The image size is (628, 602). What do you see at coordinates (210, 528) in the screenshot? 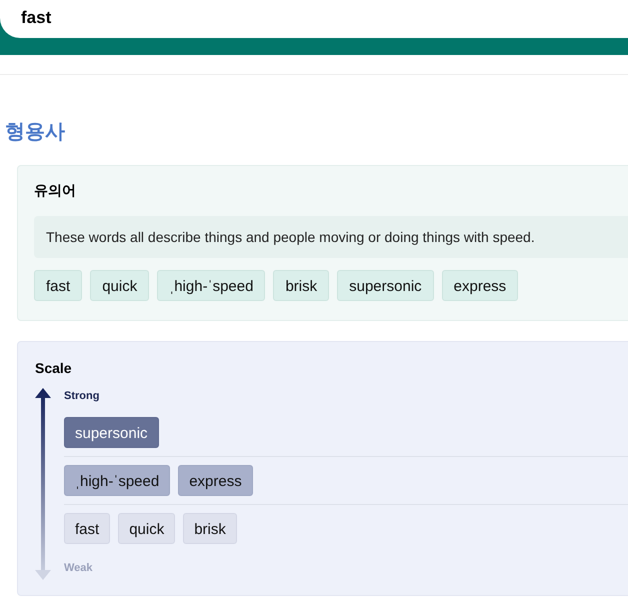
I see `scale-word-chip: brisk` at bounding box center [210, 528].